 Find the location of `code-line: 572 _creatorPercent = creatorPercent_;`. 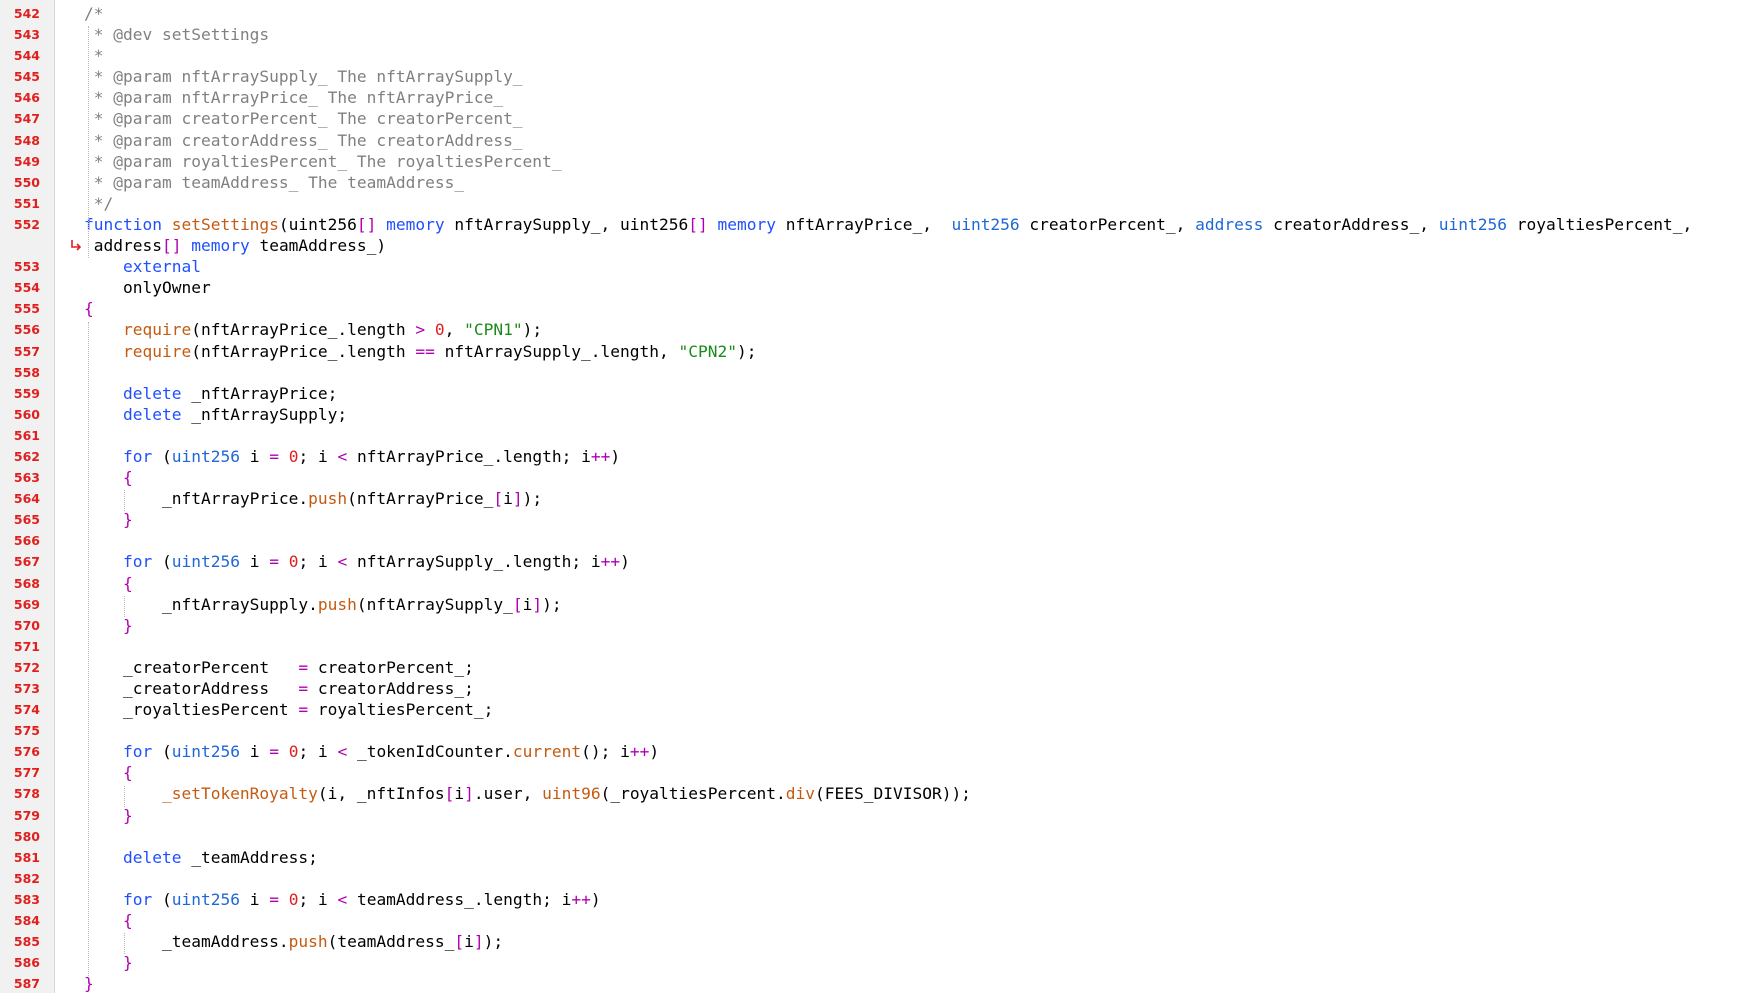

code-line: 572 _creatorPercent = creatorPercent_; is located at coordinates (880, 667).